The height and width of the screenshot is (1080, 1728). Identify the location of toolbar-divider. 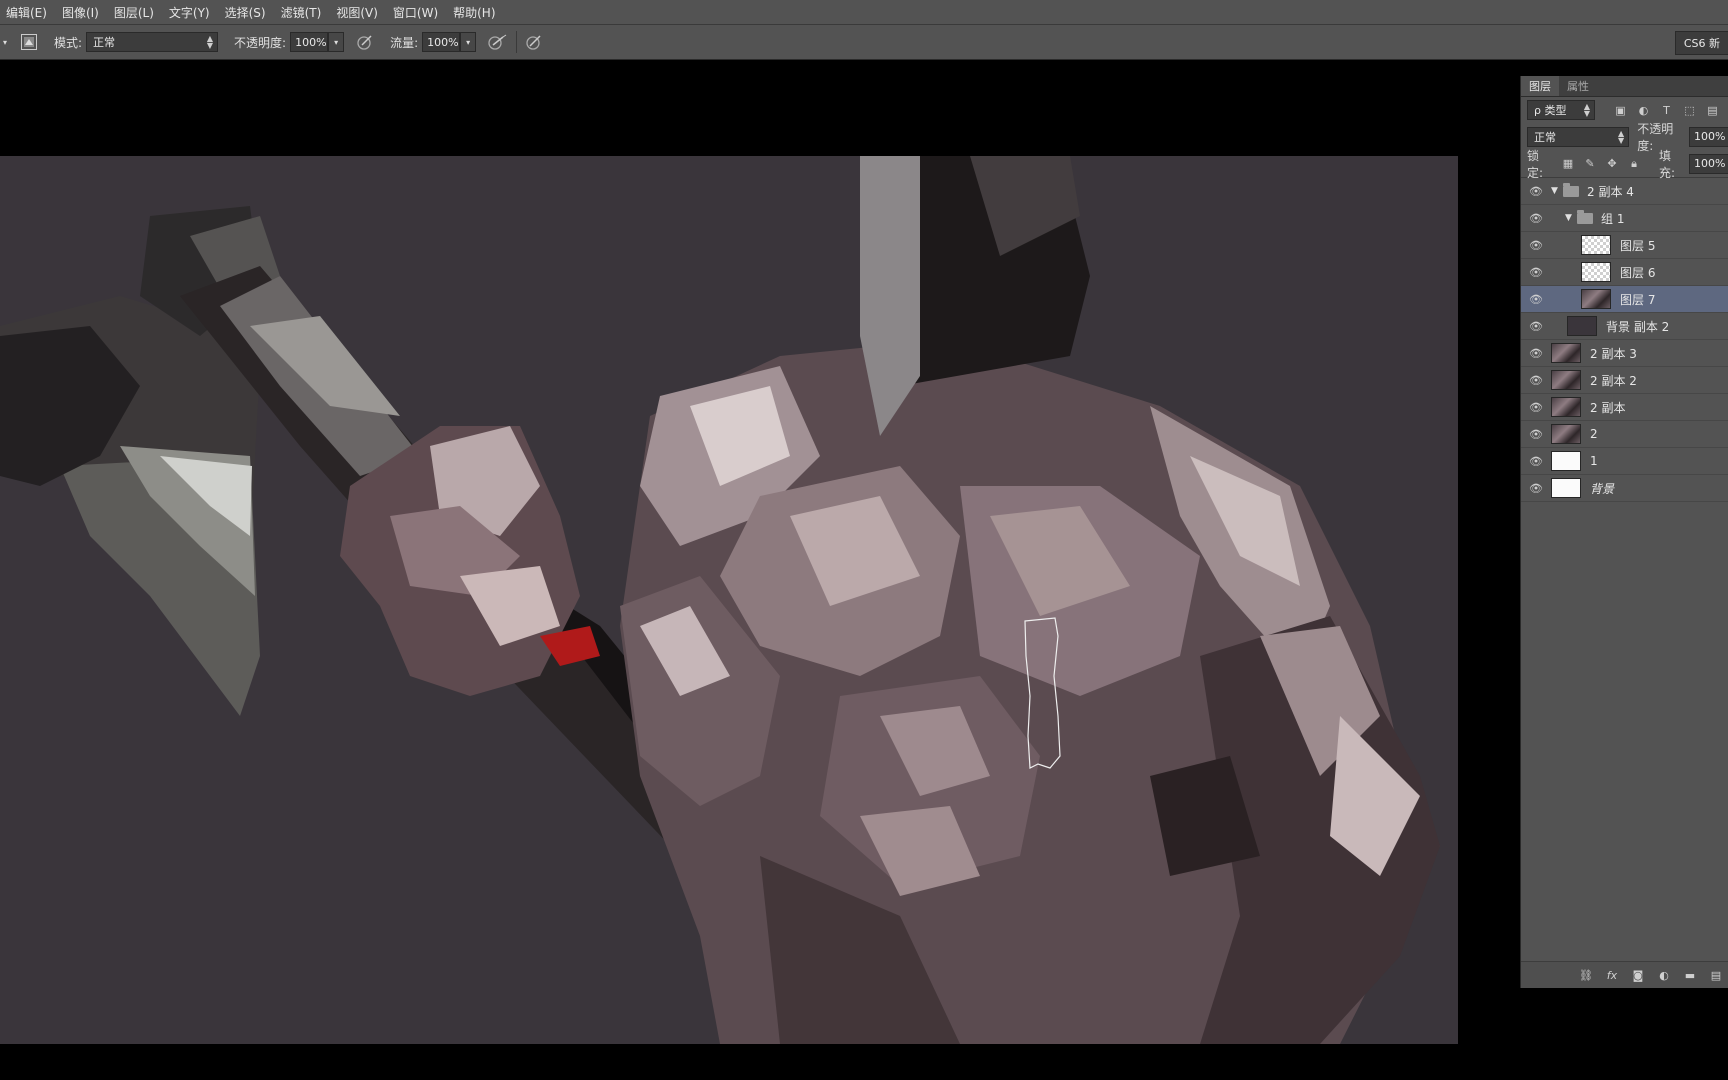
(517, 42).